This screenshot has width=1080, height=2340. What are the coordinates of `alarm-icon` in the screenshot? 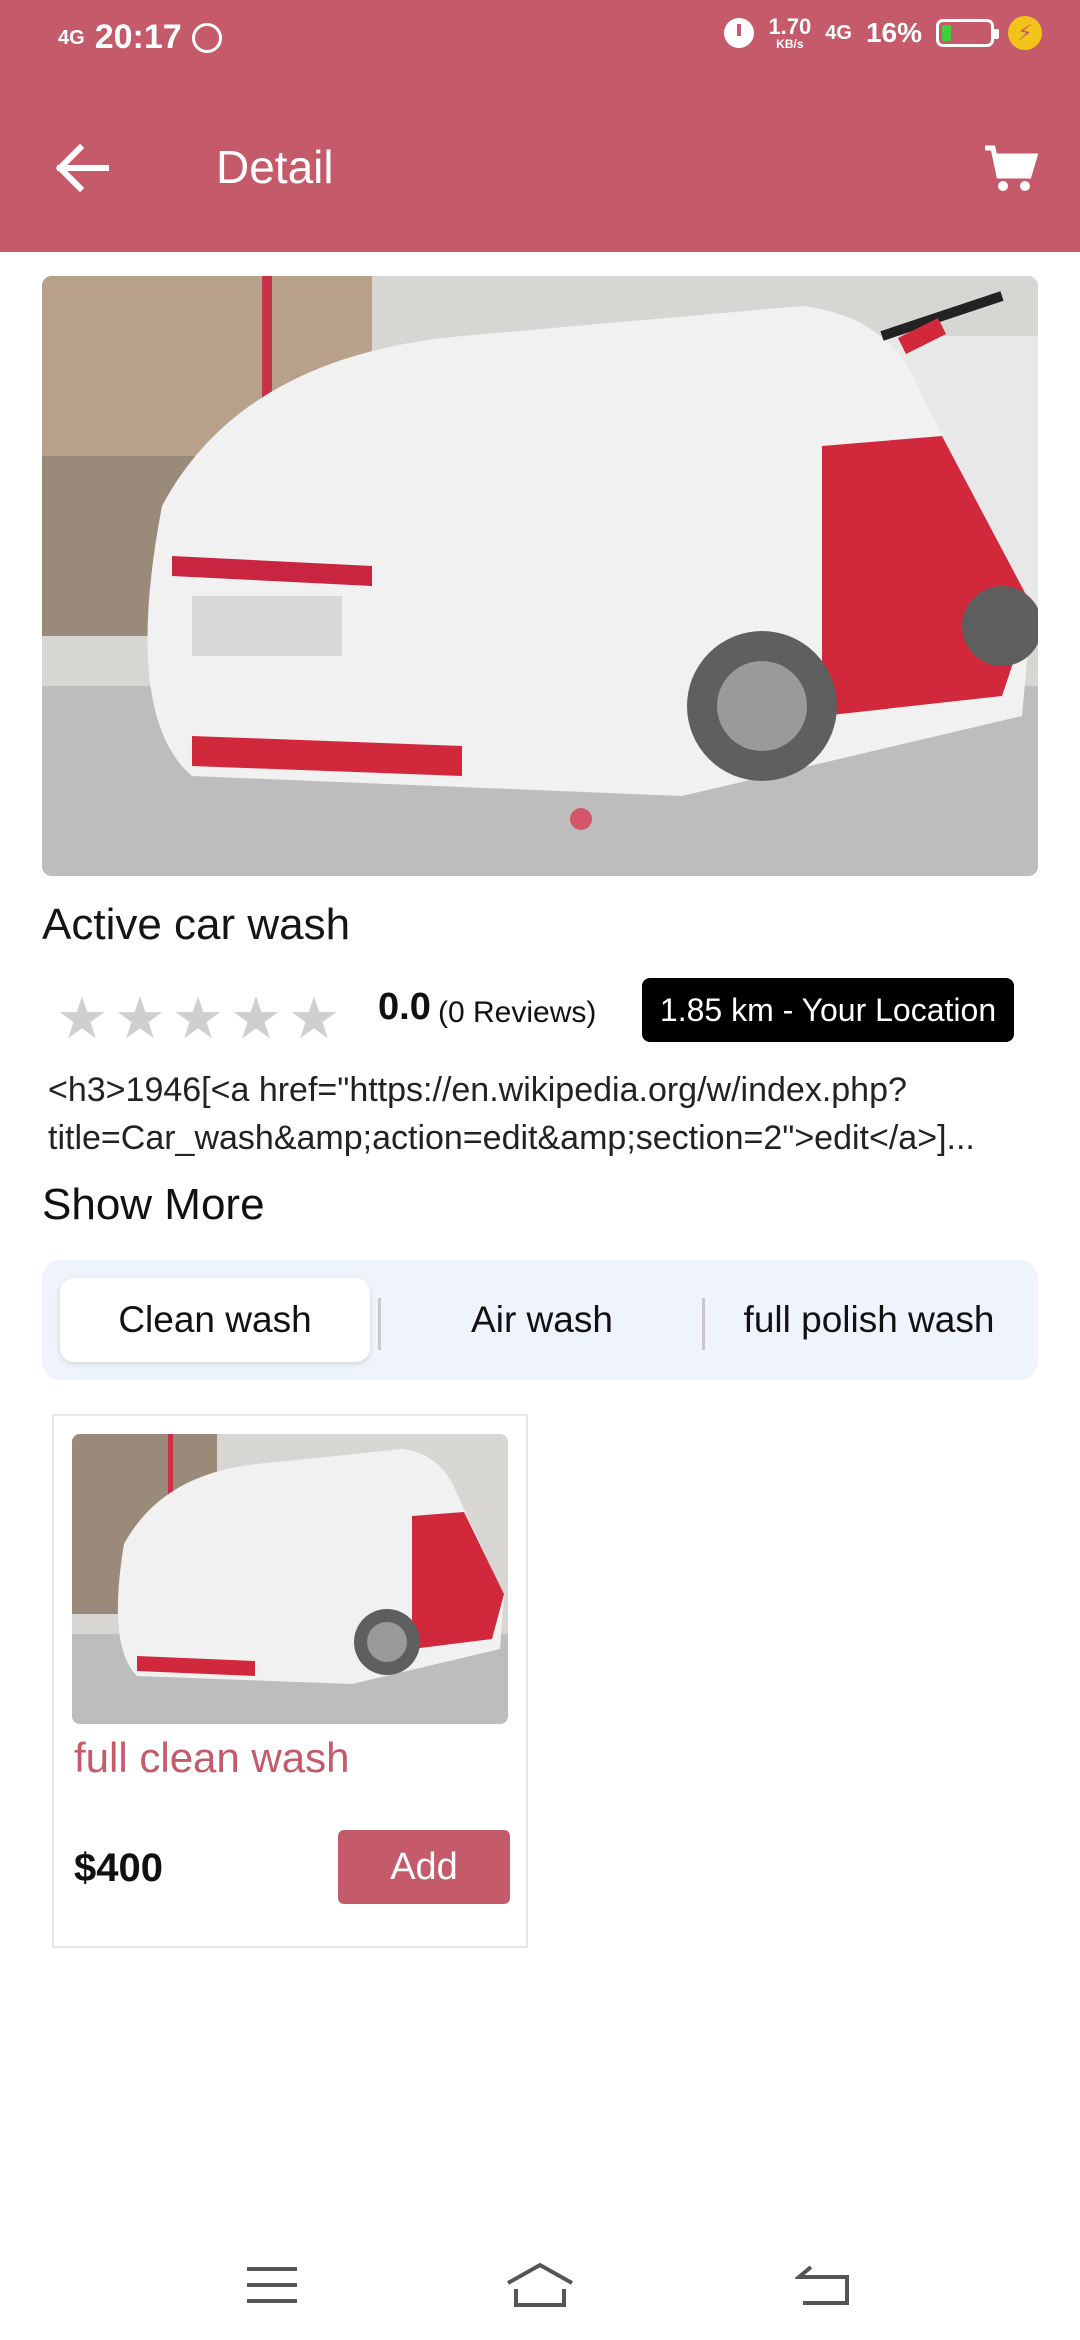 It's located at (739, 33).